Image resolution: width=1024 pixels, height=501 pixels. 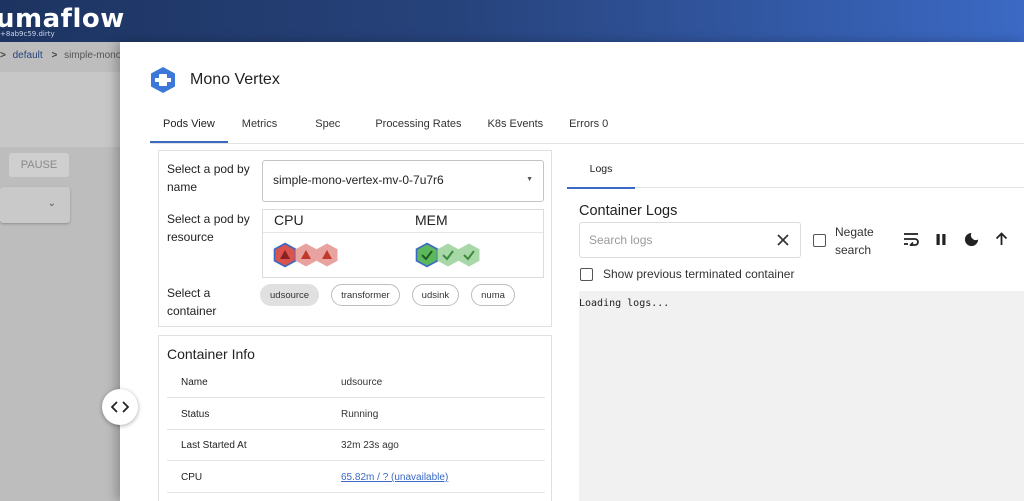 What do you see at coordinates (65, 271) in the screenshot?
I see `background-page: > default > simple-mono PAUSE ⌄` at bounding box center [65, 271].